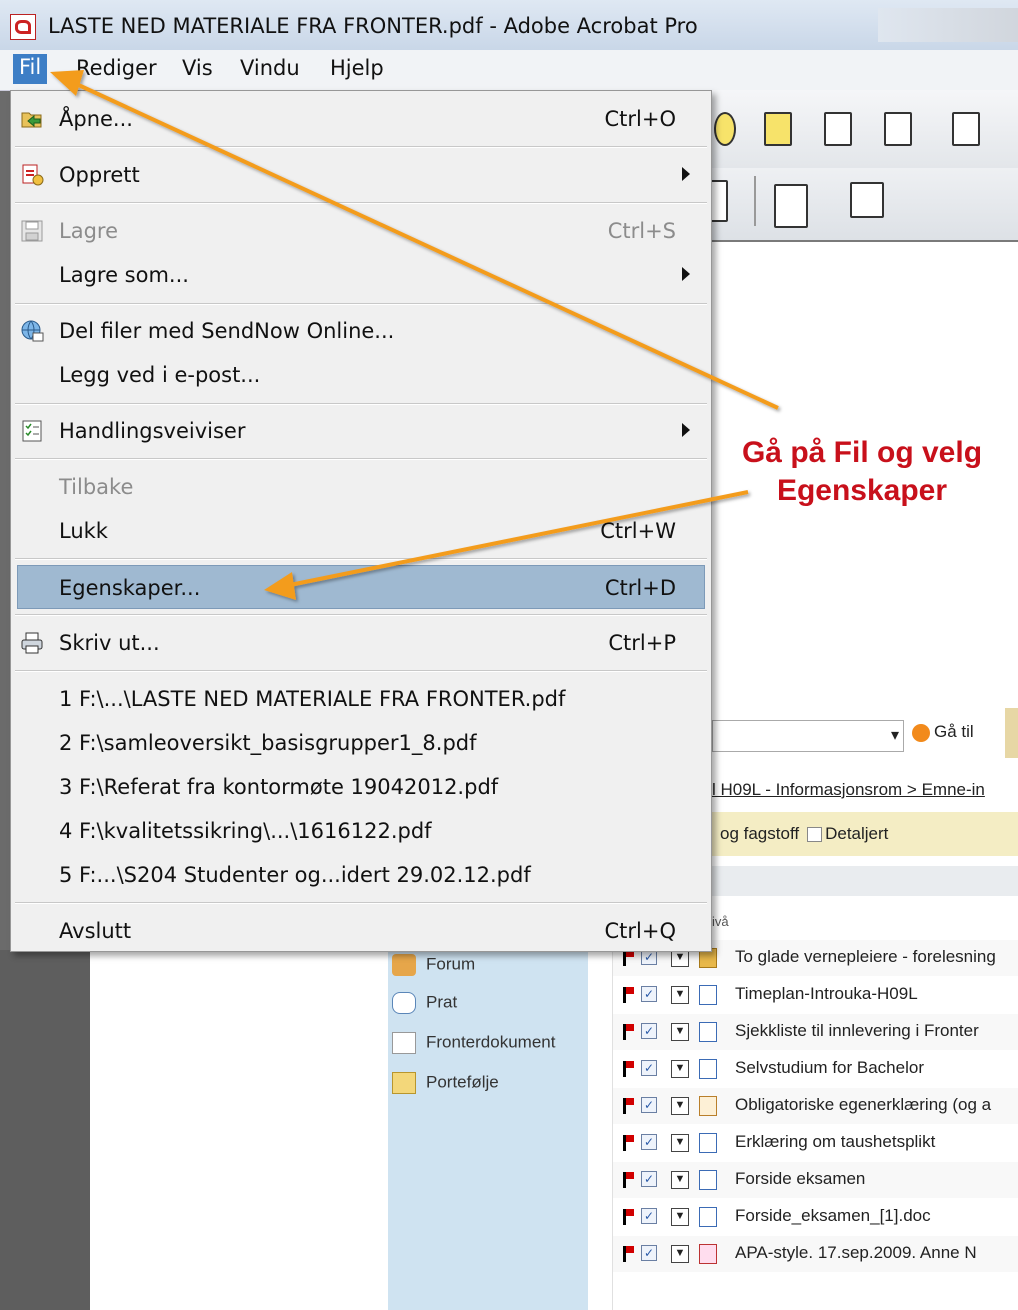 Image resolution: width=1018 pixels, height=1310 pixels. I want to click on item-title: Obligatoriske egenerklæring (og a, so click(863, 1105).